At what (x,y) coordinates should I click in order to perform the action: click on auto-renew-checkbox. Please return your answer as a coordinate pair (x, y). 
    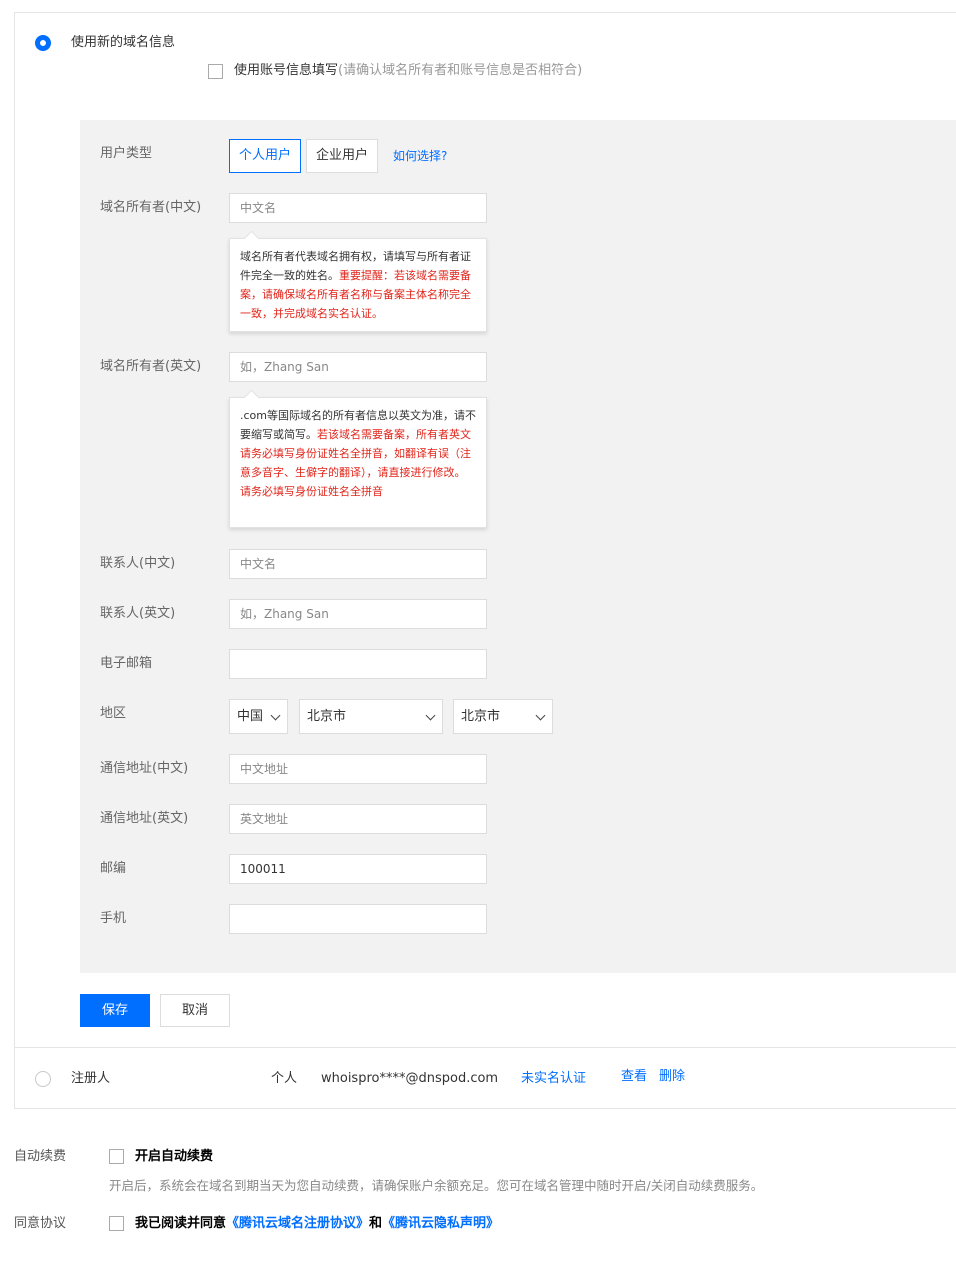
    Looking at the image, I should click on (116, 1156).